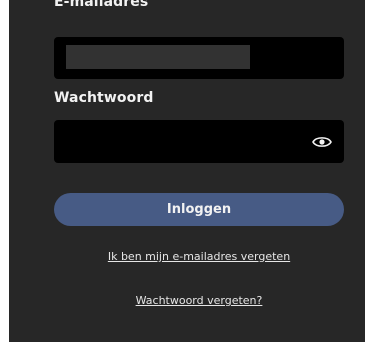  Describe the element at coordinates (199, 300) in the screenshot. I see `forgot-password-link: Wachtwoord vergeten?` at that location.